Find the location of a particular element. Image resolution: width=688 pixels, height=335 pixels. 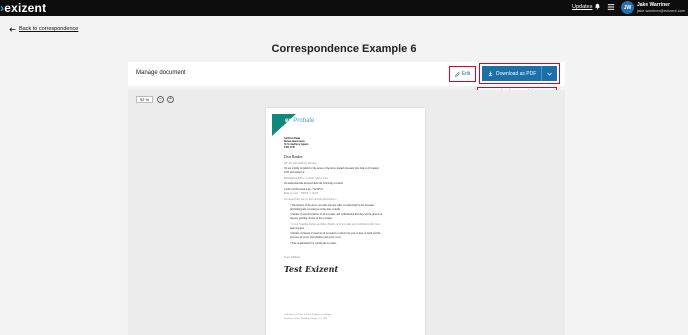

exizent-logo: ›exizent is located at coordinates (23, 8).